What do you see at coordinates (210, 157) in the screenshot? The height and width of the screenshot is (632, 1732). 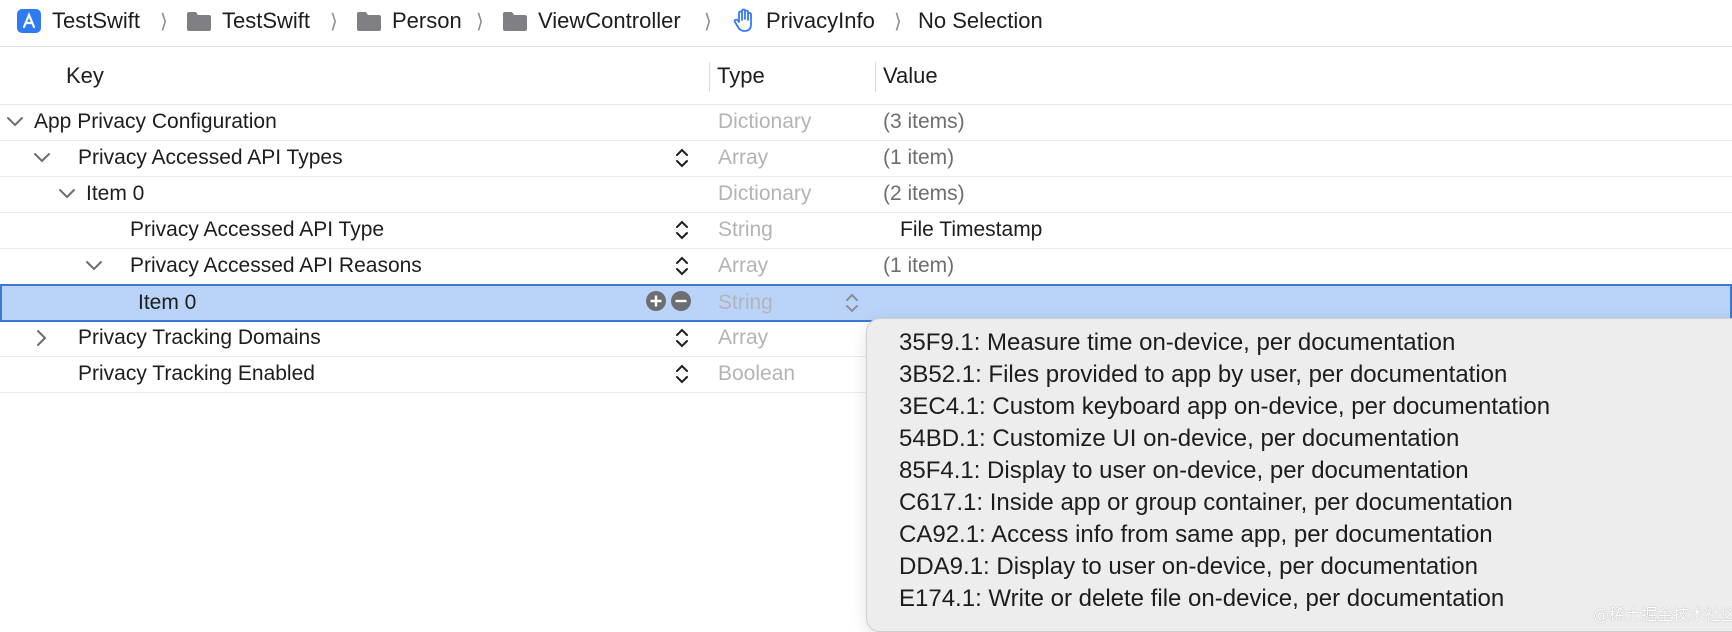 I see `row-key: Privacy Accessed API Types` at bounding box center [210, 157].